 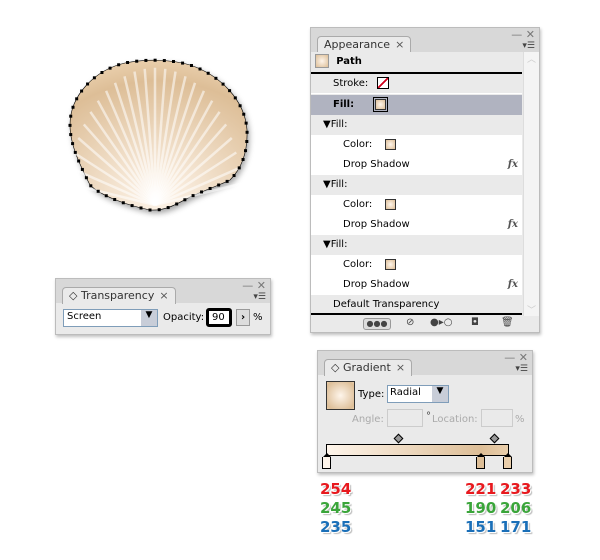 What do you see at coordinates (416, 305) in the screenshot?
I see `default-transparency-row: Default Transparency` at bounding box center [416, 305].